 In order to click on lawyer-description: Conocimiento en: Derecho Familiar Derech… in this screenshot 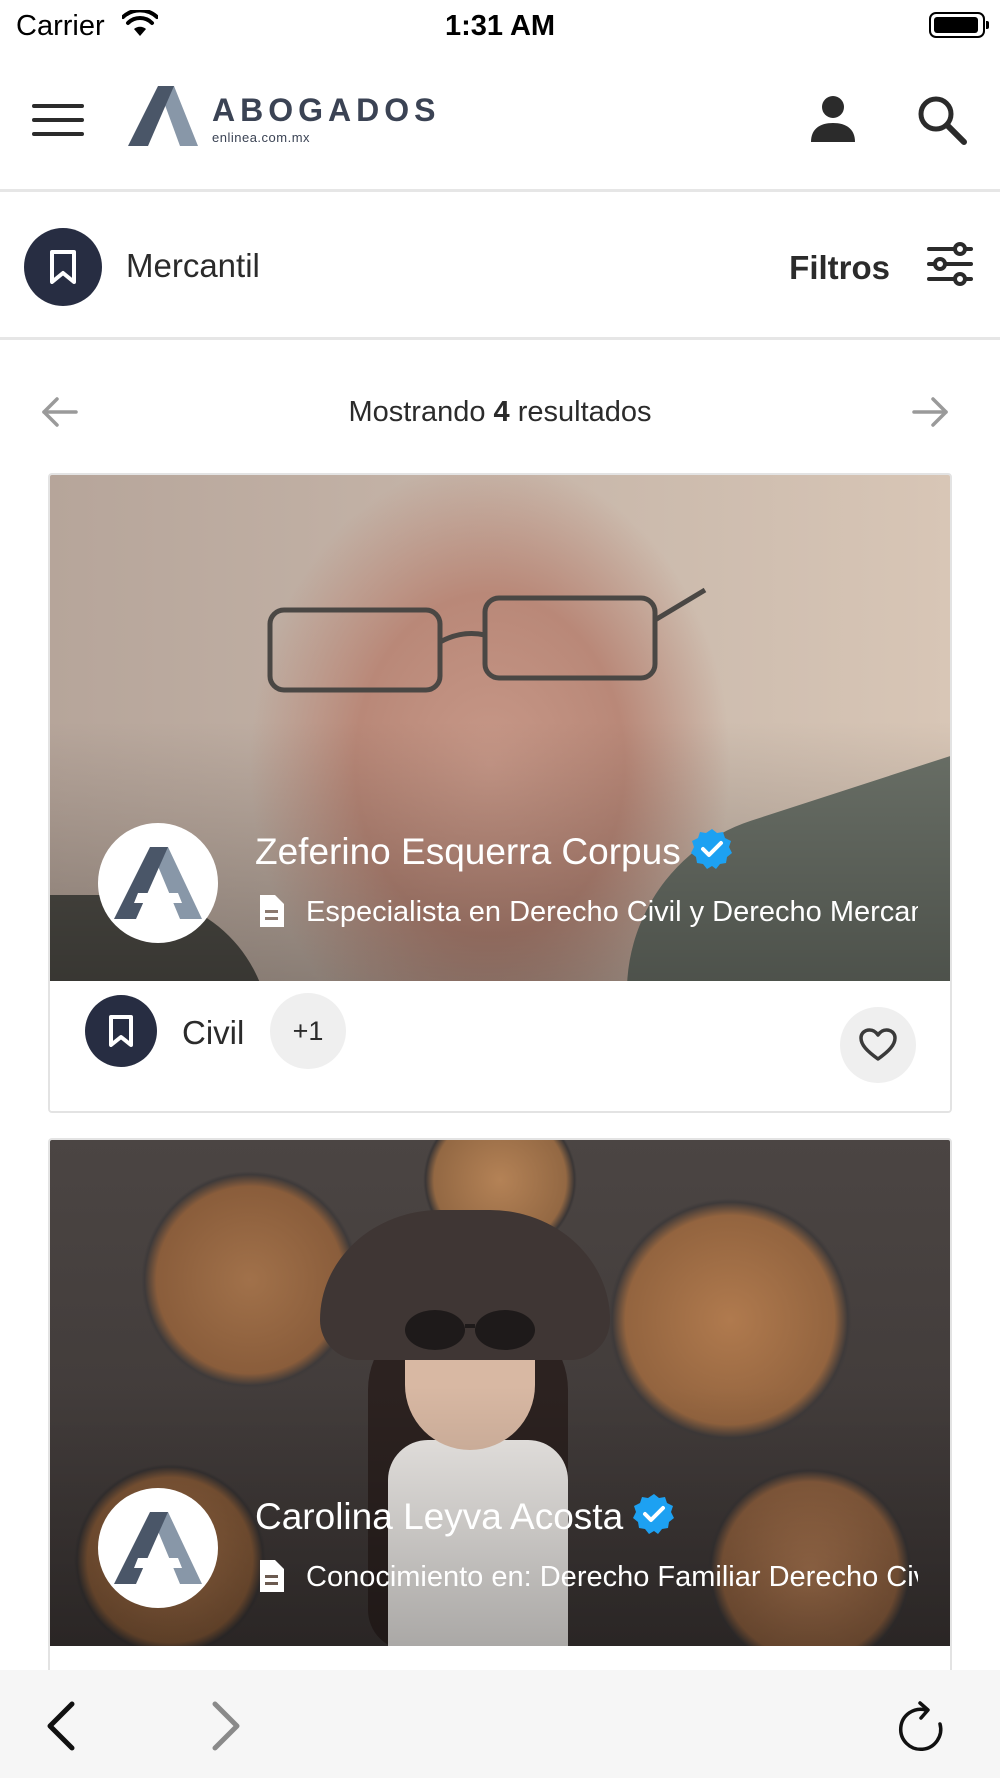, I will do `click(612, 1577)`.